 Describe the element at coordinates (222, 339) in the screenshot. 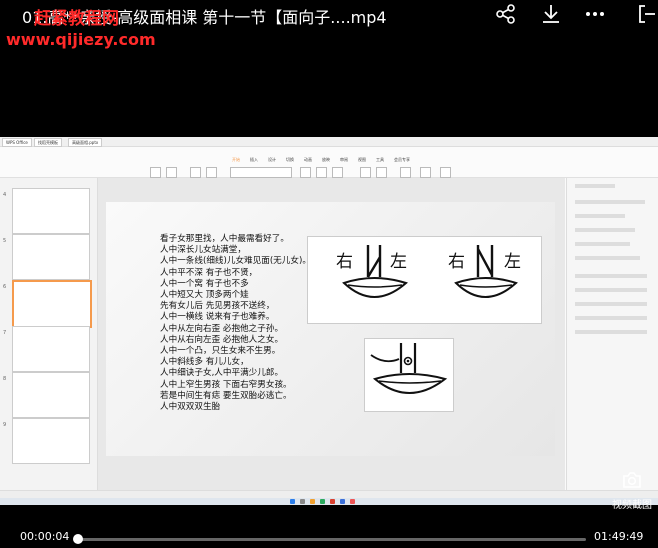

I see `slide-line: 人中从右向左歪 必抱他人之女。` at that location.